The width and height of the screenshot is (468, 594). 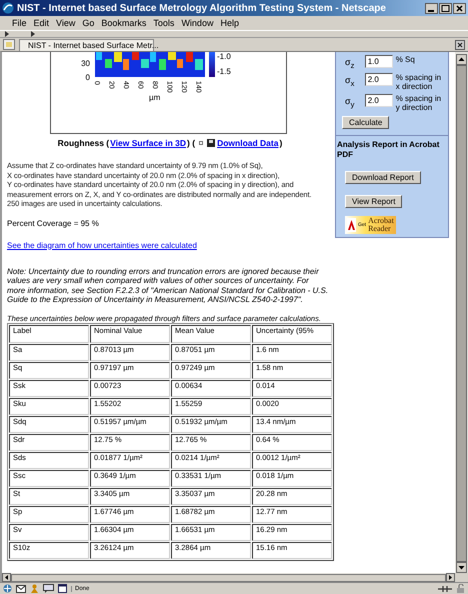 I want to click on caption-text: ) (, so click(x=191, y=143).